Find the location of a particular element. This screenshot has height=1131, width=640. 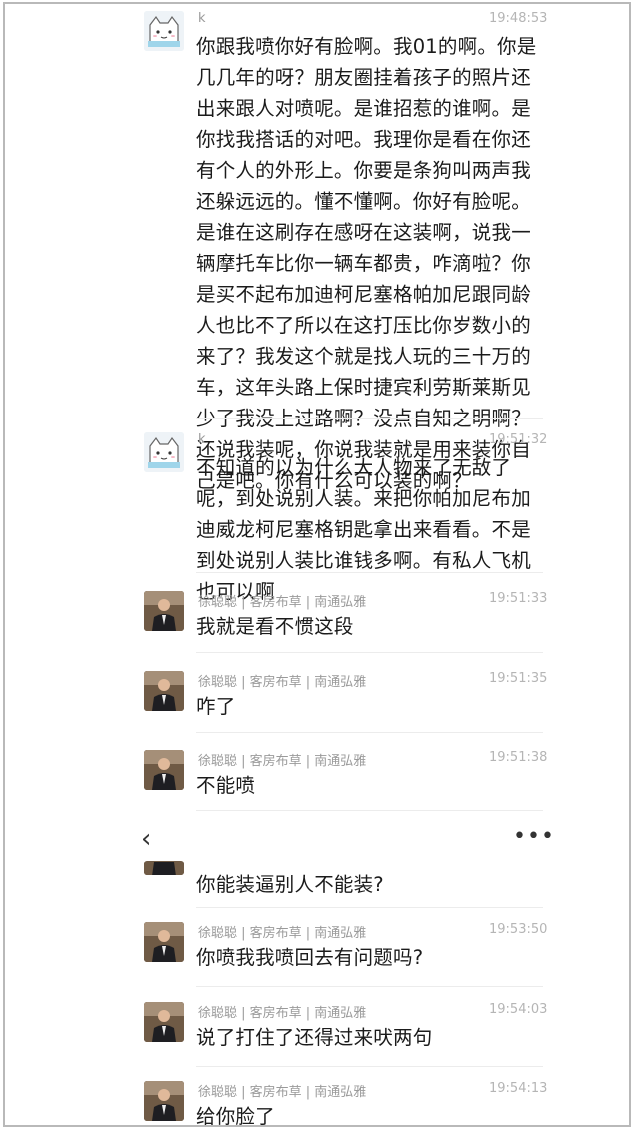

message-text: 给你脸了 is located at coordinates (371, 1113).